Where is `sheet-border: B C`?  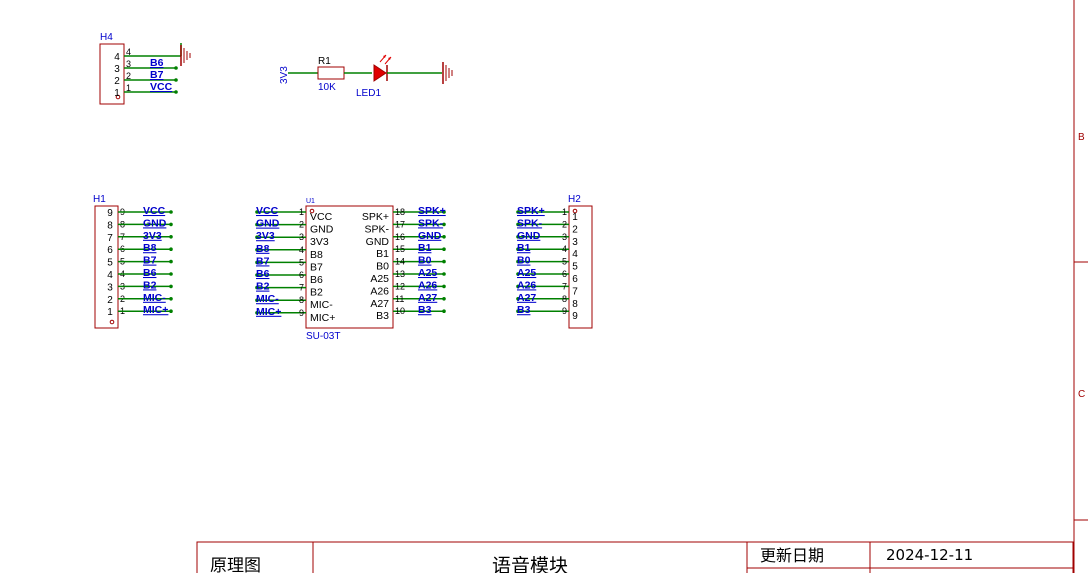
sheet-border: B C is located at coordinates (1080, 286).